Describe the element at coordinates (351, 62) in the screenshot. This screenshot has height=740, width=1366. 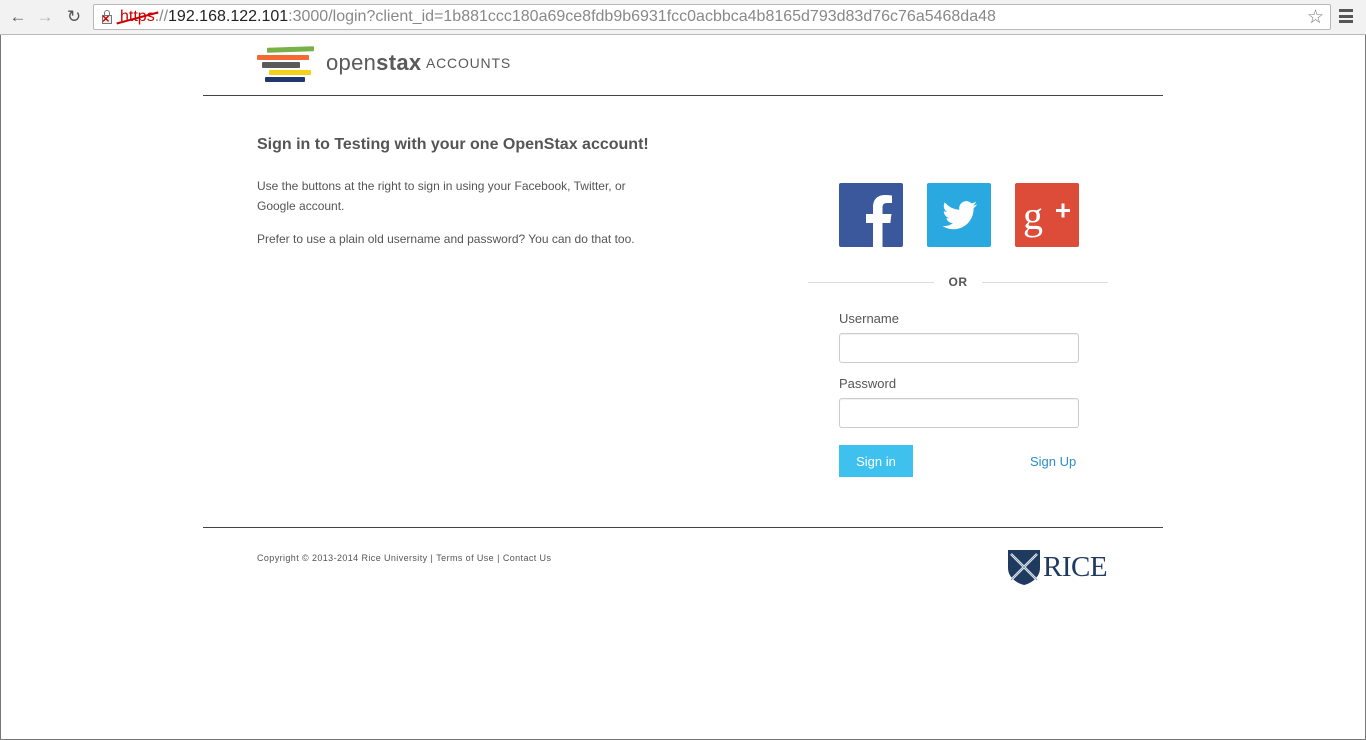
I see `brand-light: open` at that location.